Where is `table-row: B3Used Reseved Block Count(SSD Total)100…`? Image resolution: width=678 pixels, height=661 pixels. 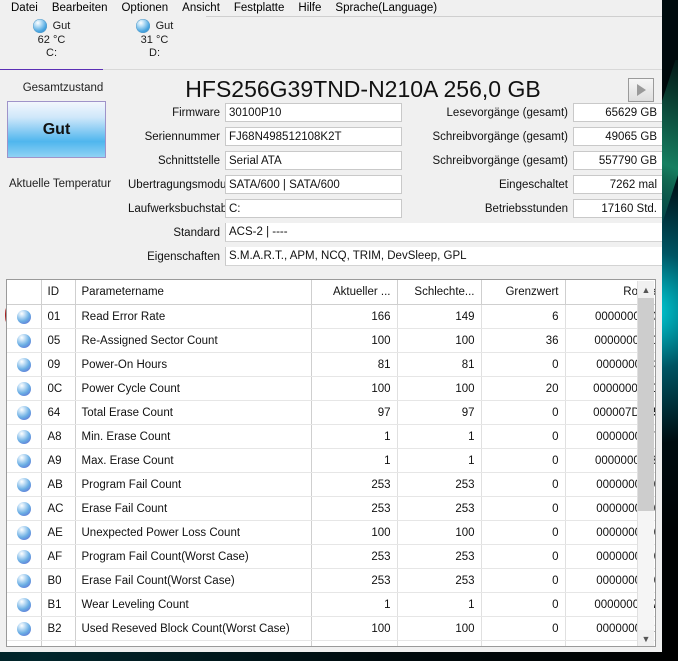
table-row: B3Used Reseved Block Count(SSD Total)100… is located at coordinates (331, 643).